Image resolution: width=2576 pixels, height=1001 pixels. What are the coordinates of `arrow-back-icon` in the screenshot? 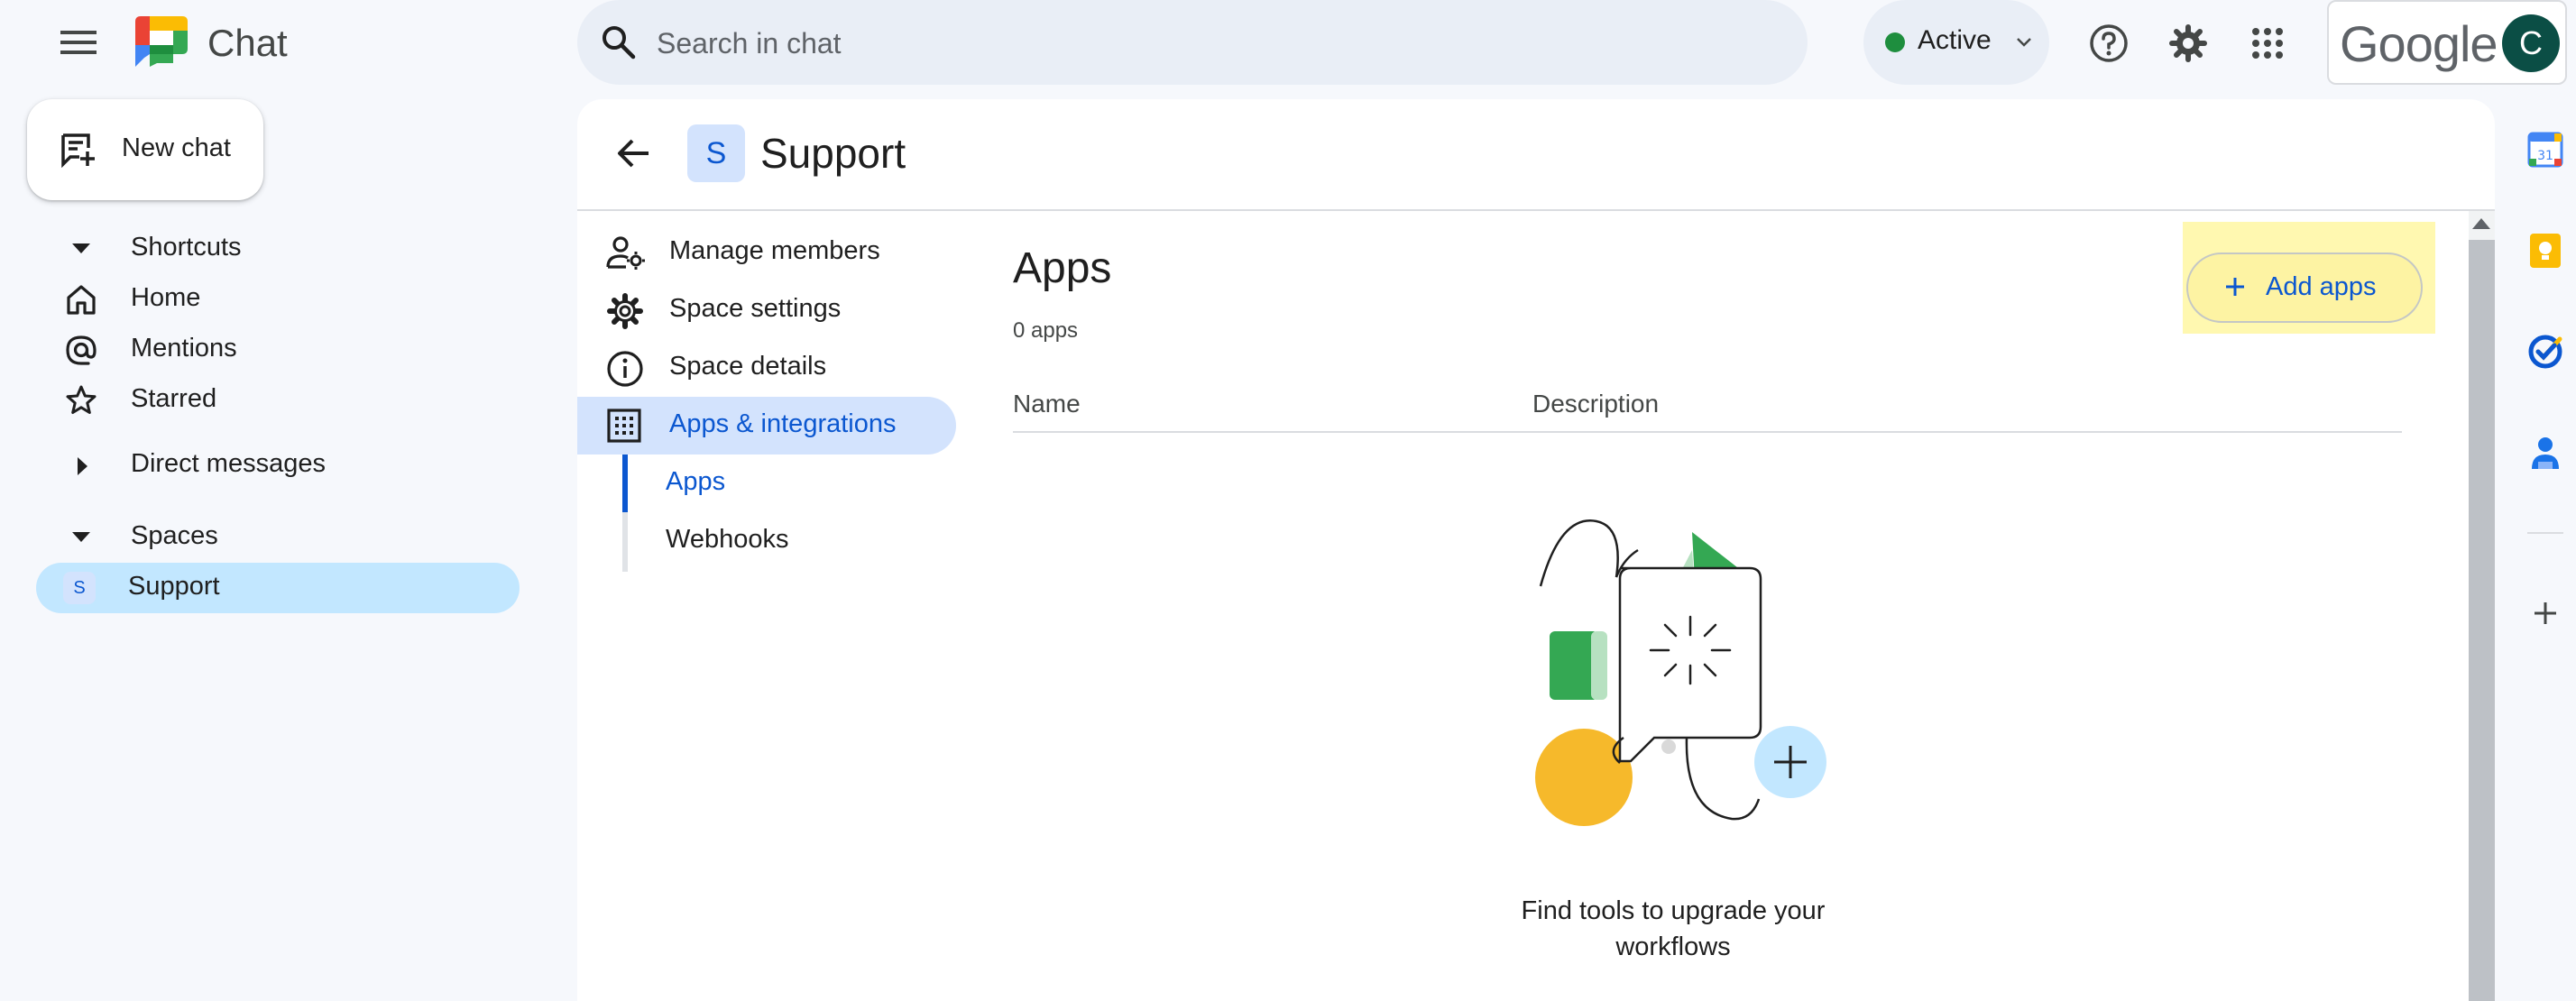 It's located at (634, 153).